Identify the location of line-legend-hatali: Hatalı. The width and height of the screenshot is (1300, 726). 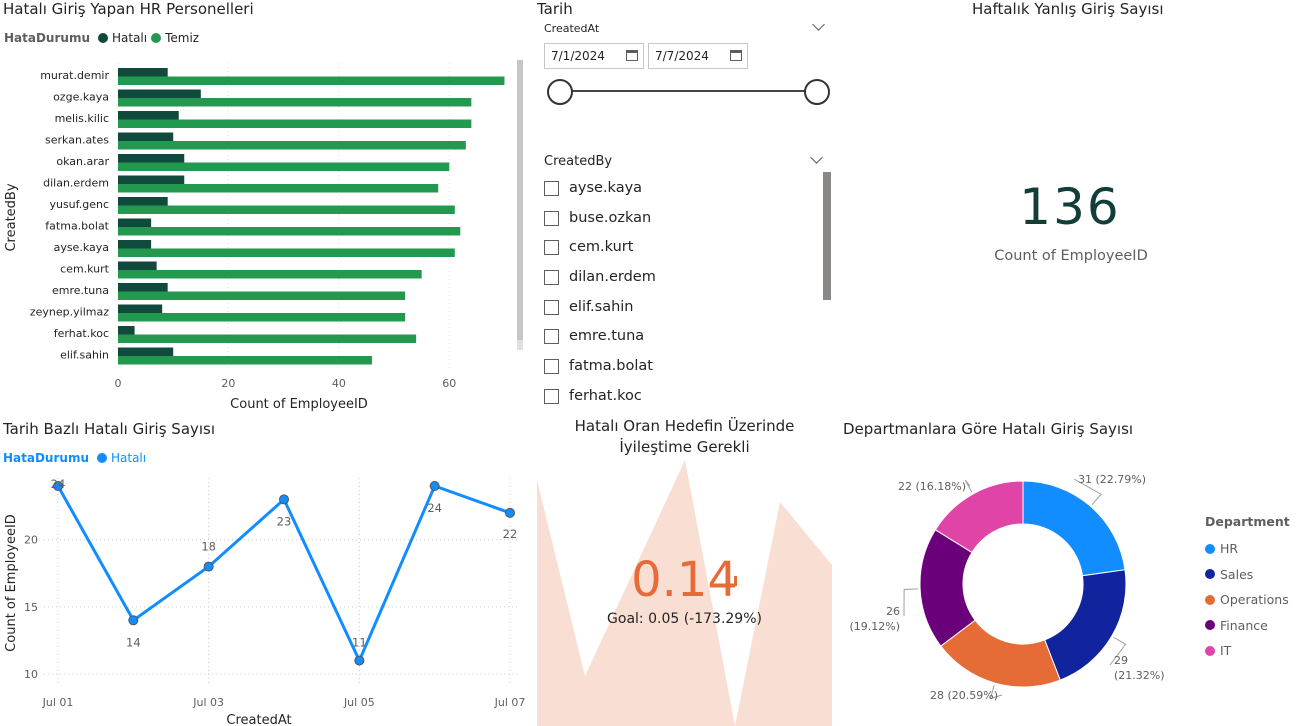
(128, 458).